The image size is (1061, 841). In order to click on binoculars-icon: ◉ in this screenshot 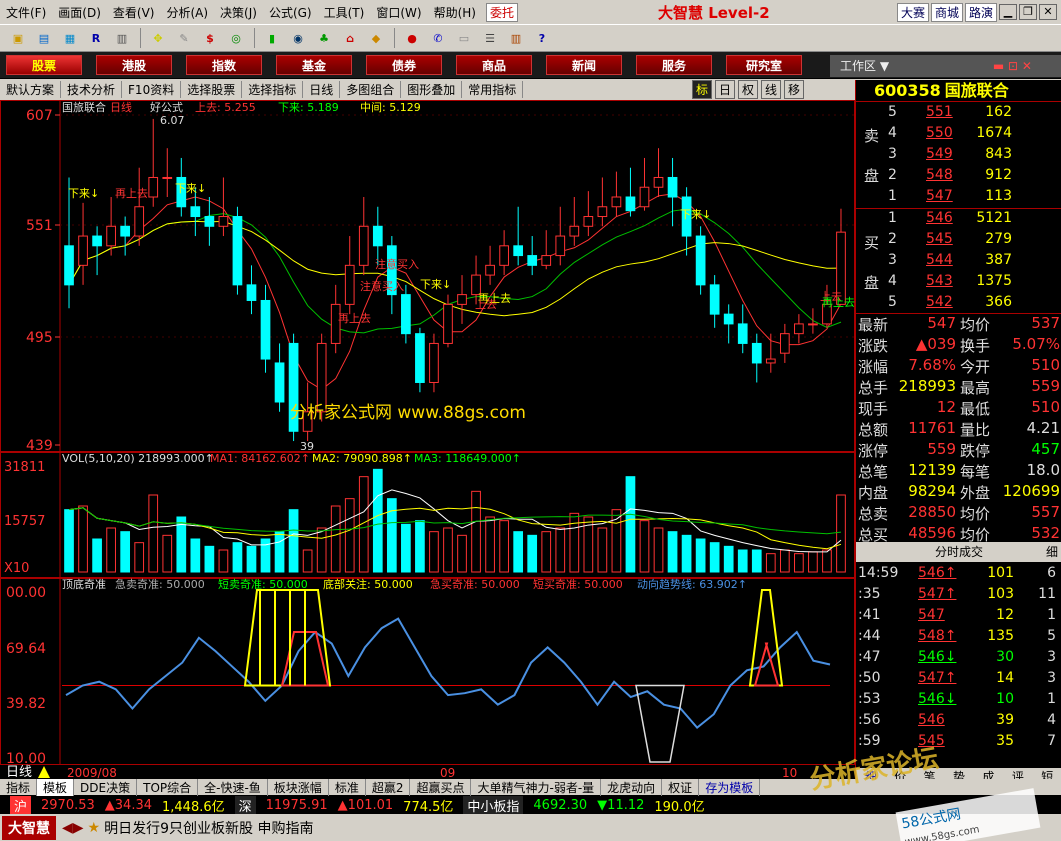, I will do `click(298, 38)`.